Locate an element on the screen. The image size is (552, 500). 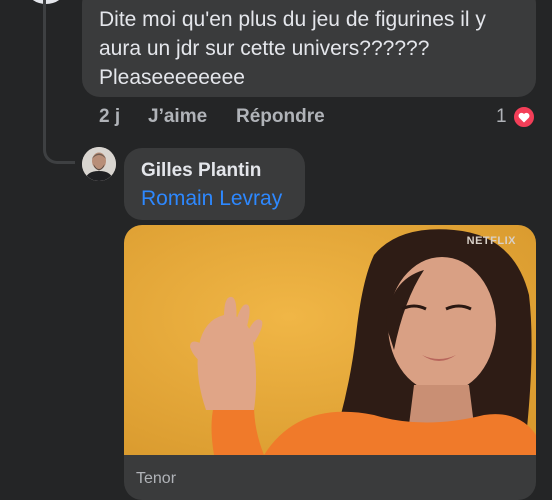
reply-author-avatar is located at coordinates (99, 164).